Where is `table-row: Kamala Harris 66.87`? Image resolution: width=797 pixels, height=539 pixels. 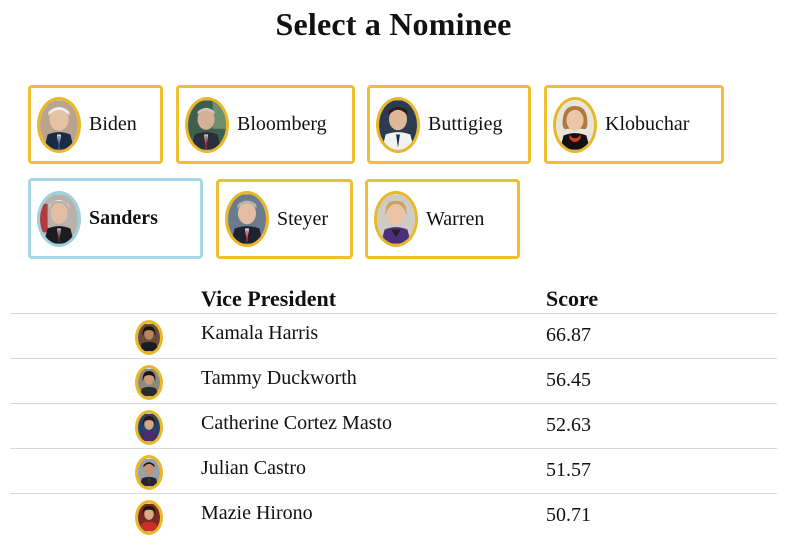 table-row: Kamala Harris 66.87 is located at coordinates (393, 336).